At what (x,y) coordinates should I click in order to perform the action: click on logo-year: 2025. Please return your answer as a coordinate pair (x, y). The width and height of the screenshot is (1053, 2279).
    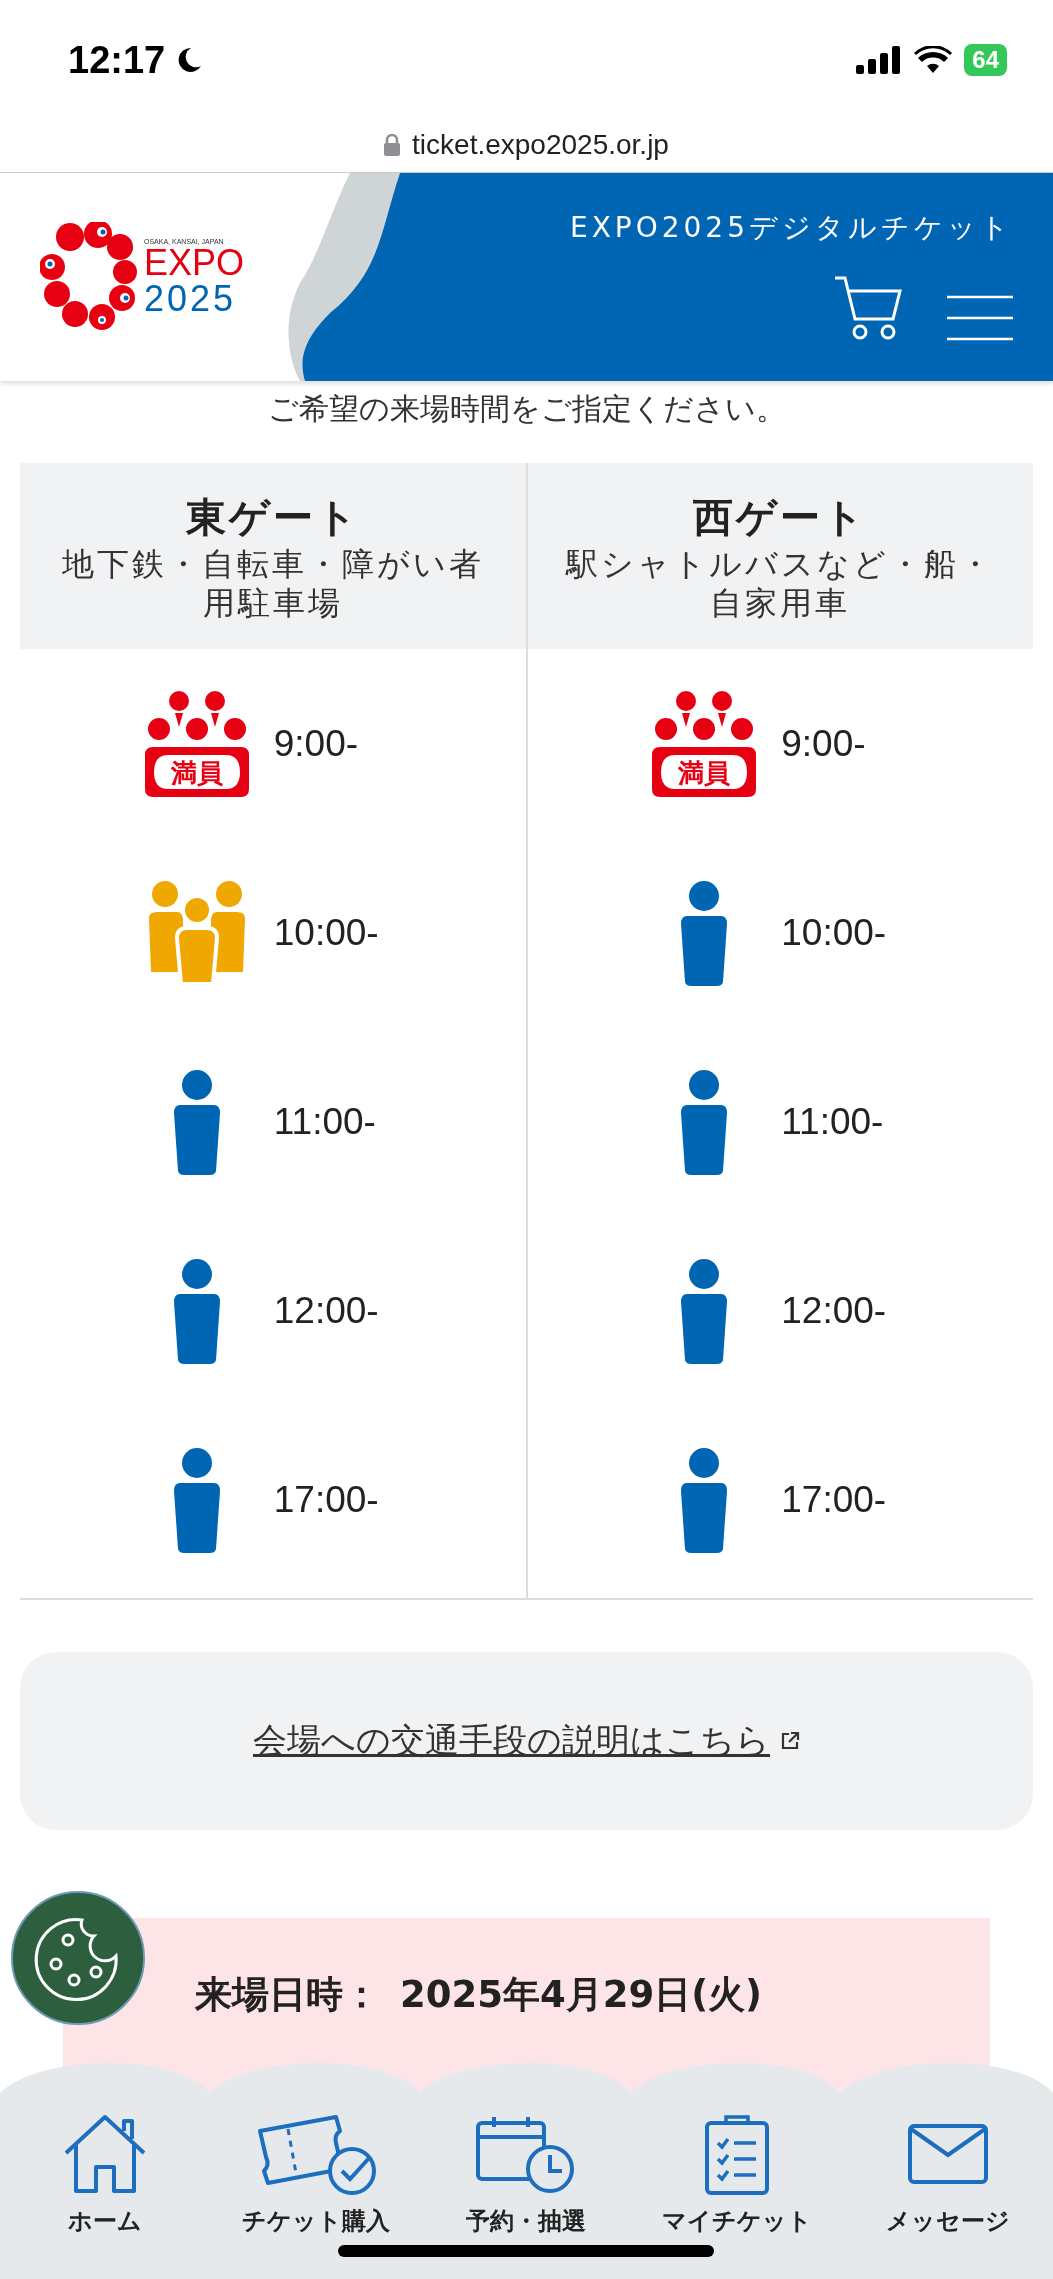
    Looking at the image, I should click on (191, 298).